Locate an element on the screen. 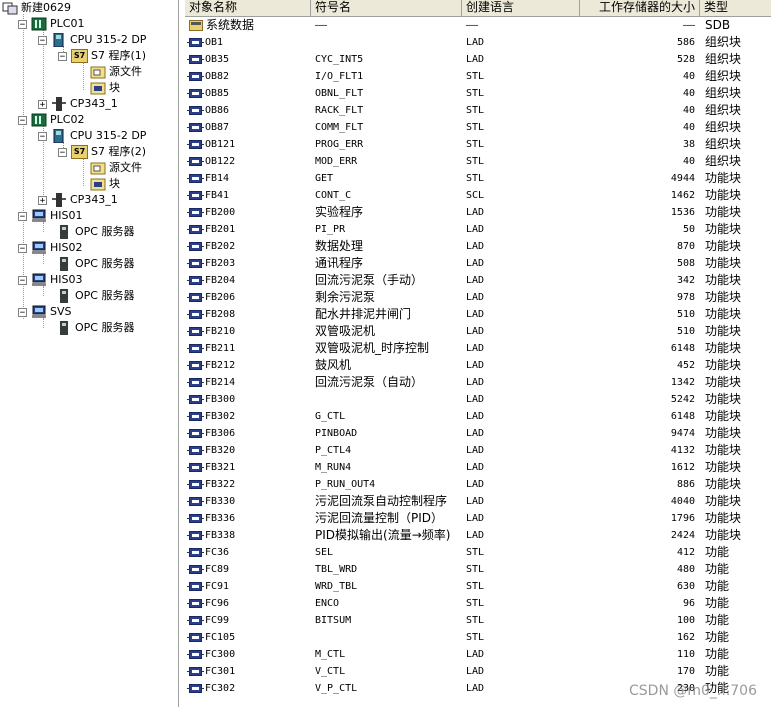 The height and width of the screenshot is (707, 771). cell-name: FB338 is located at coordinates (211, 535).